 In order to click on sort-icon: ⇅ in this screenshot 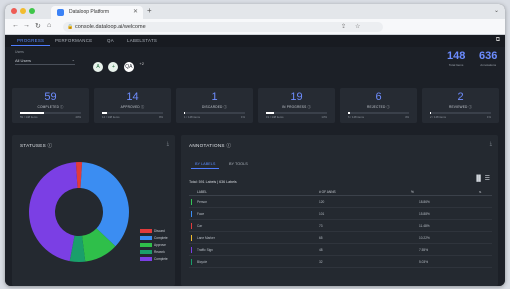, I will do `click(480, 192)`.